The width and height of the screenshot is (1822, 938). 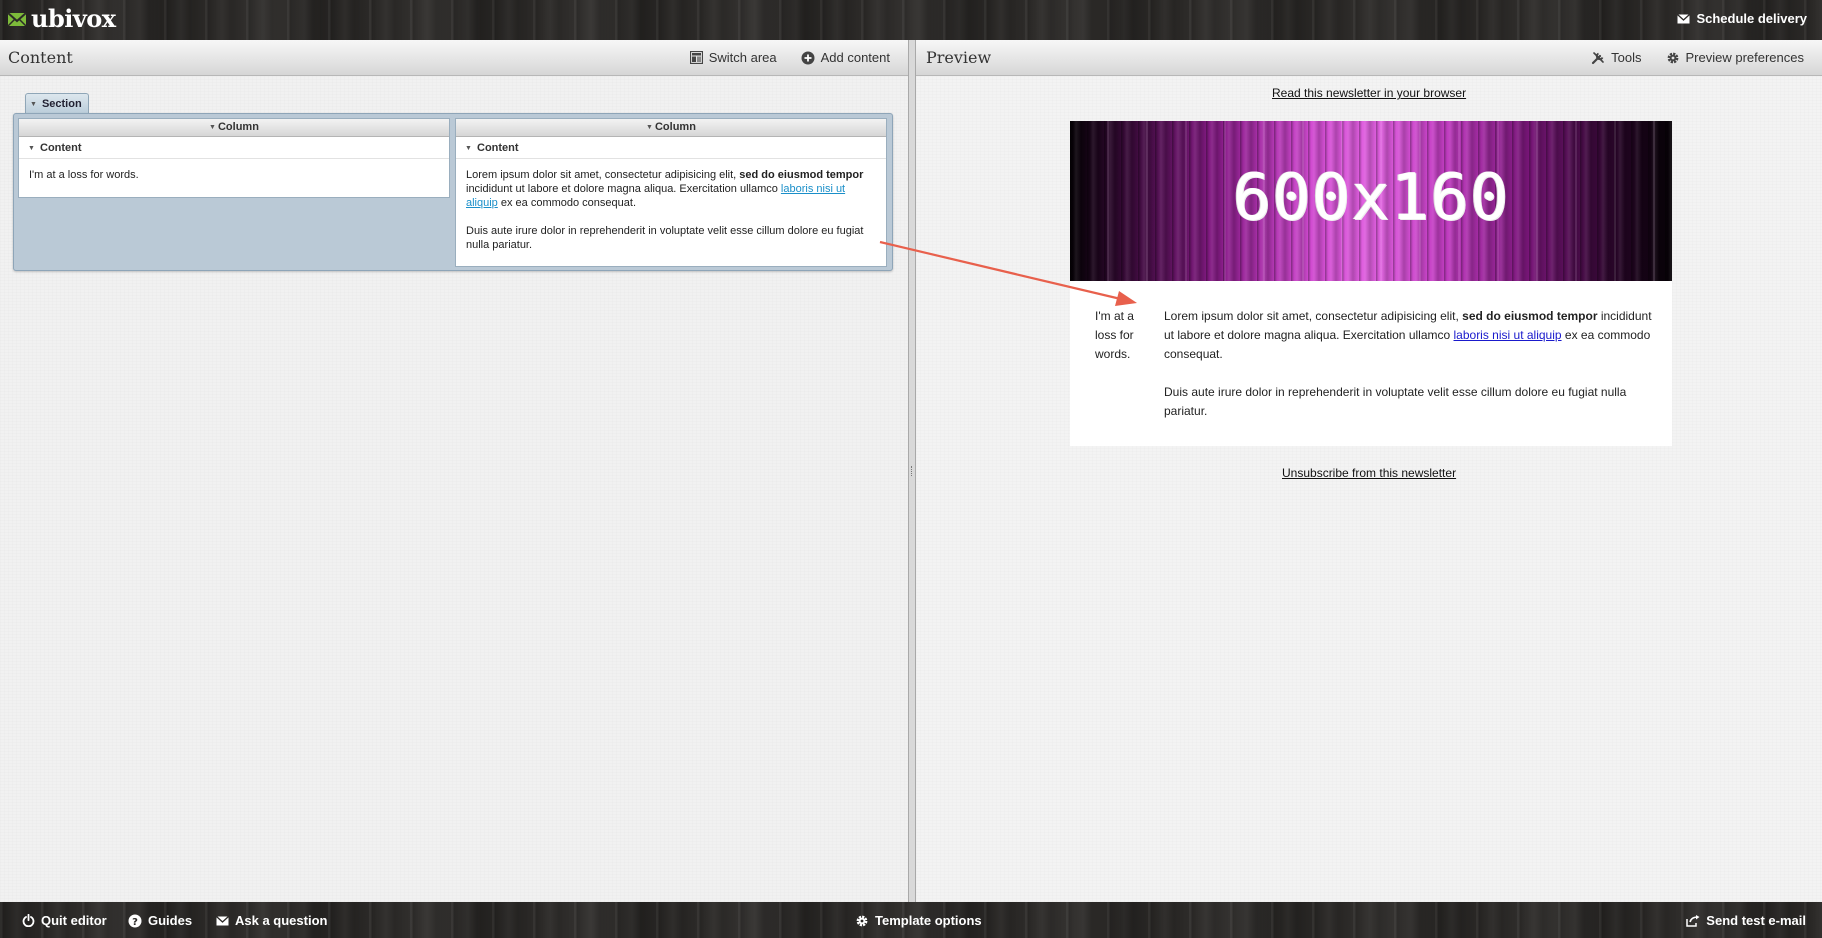 I want to click on annotation-arrow, so click(x=1008, y=273).